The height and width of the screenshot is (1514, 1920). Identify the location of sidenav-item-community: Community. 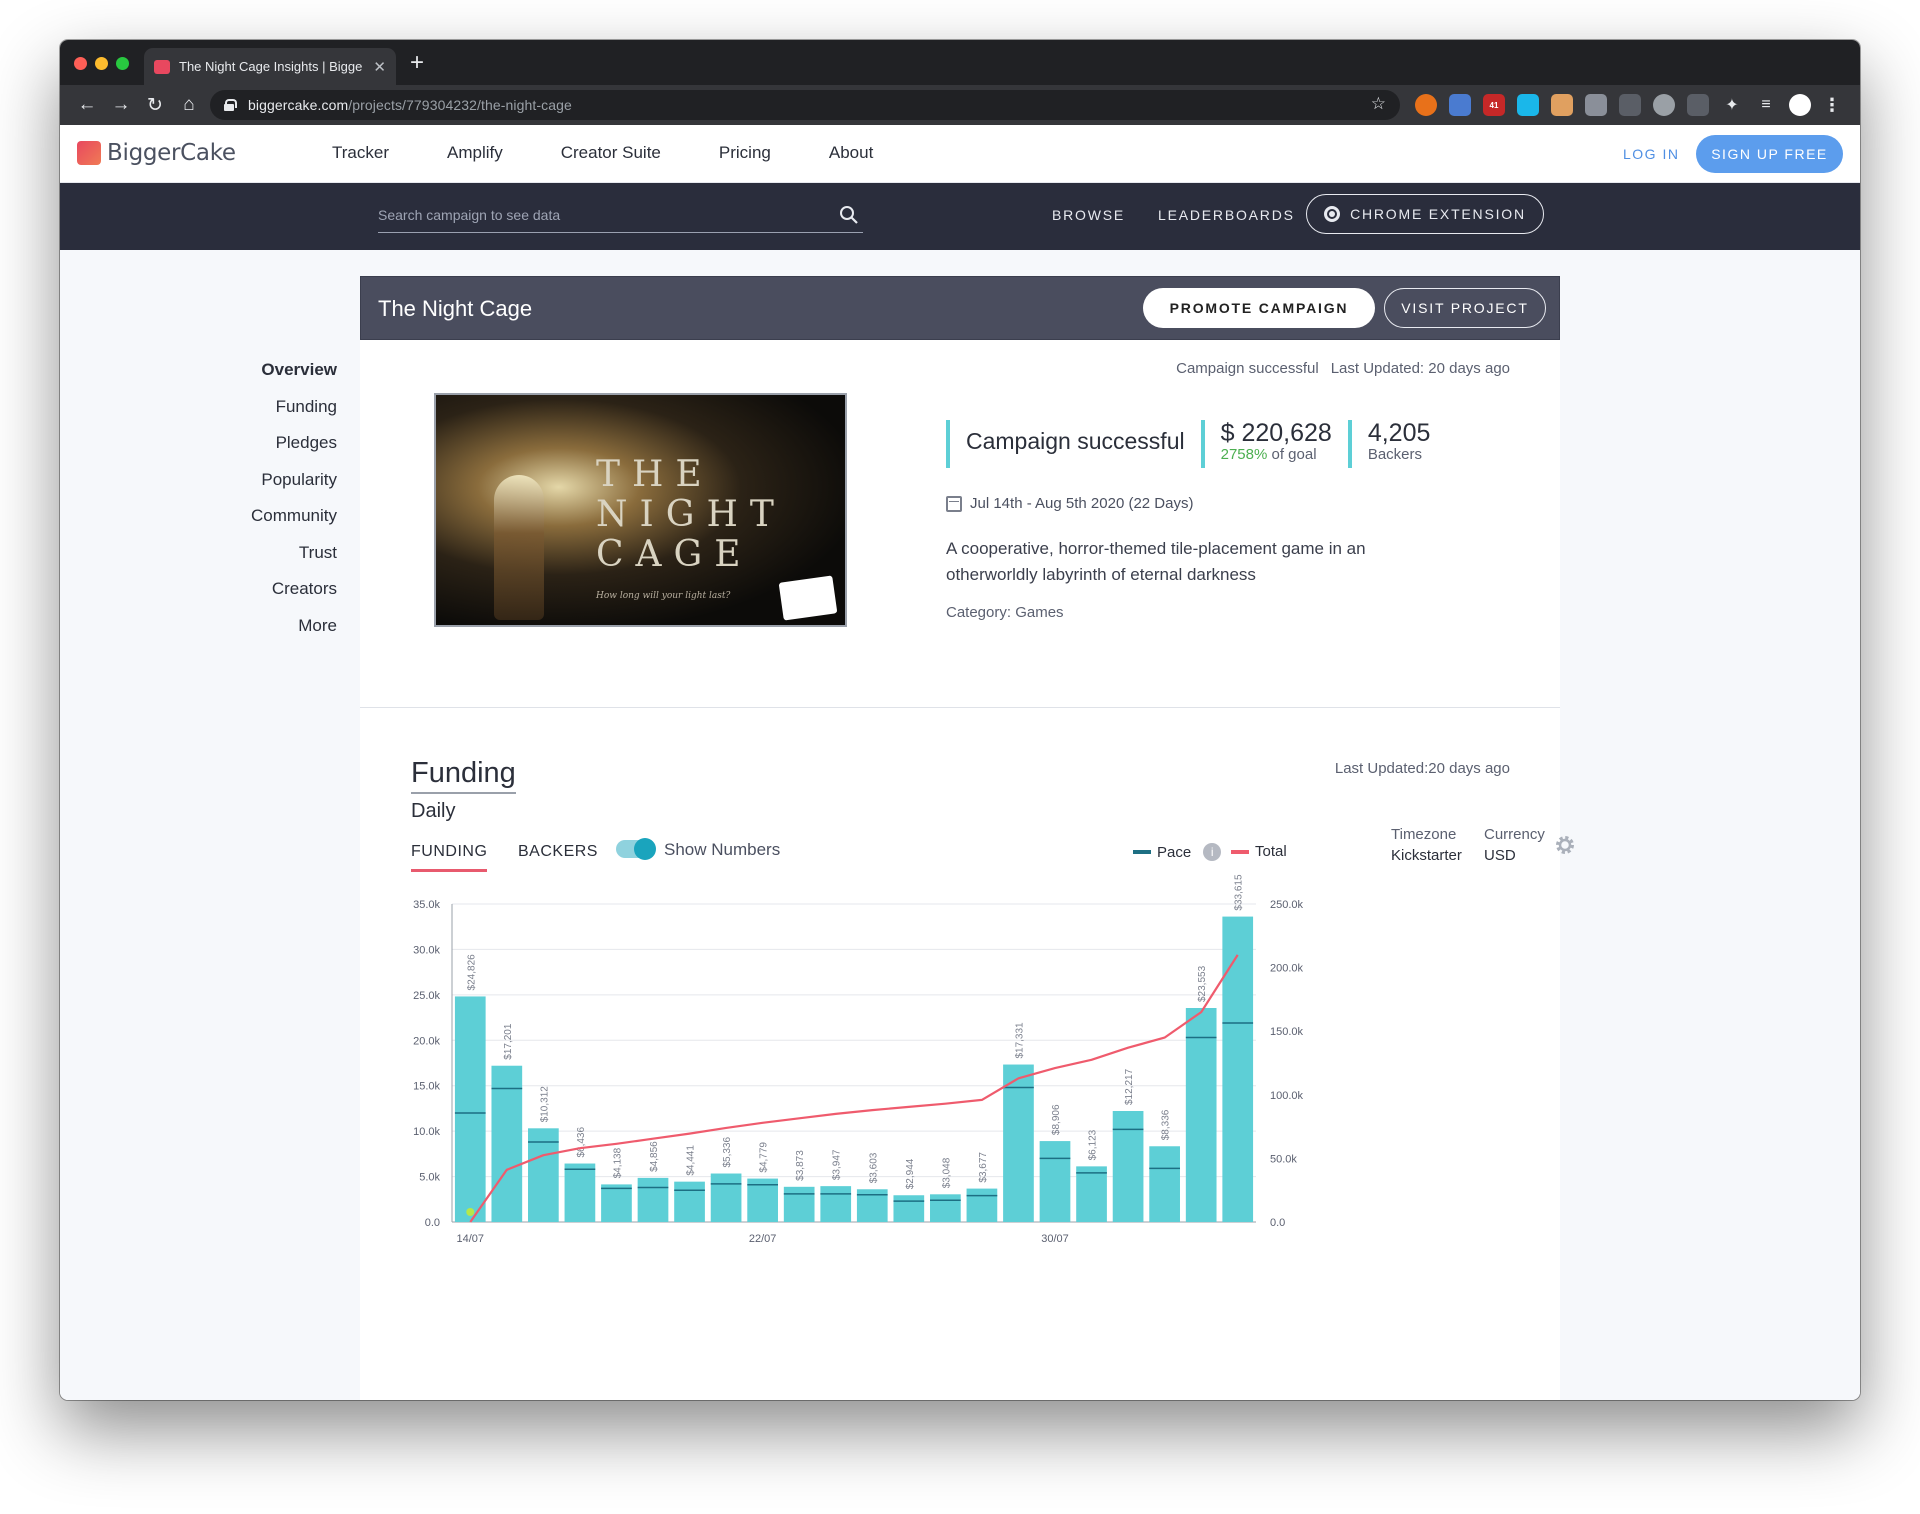
(198, 524).